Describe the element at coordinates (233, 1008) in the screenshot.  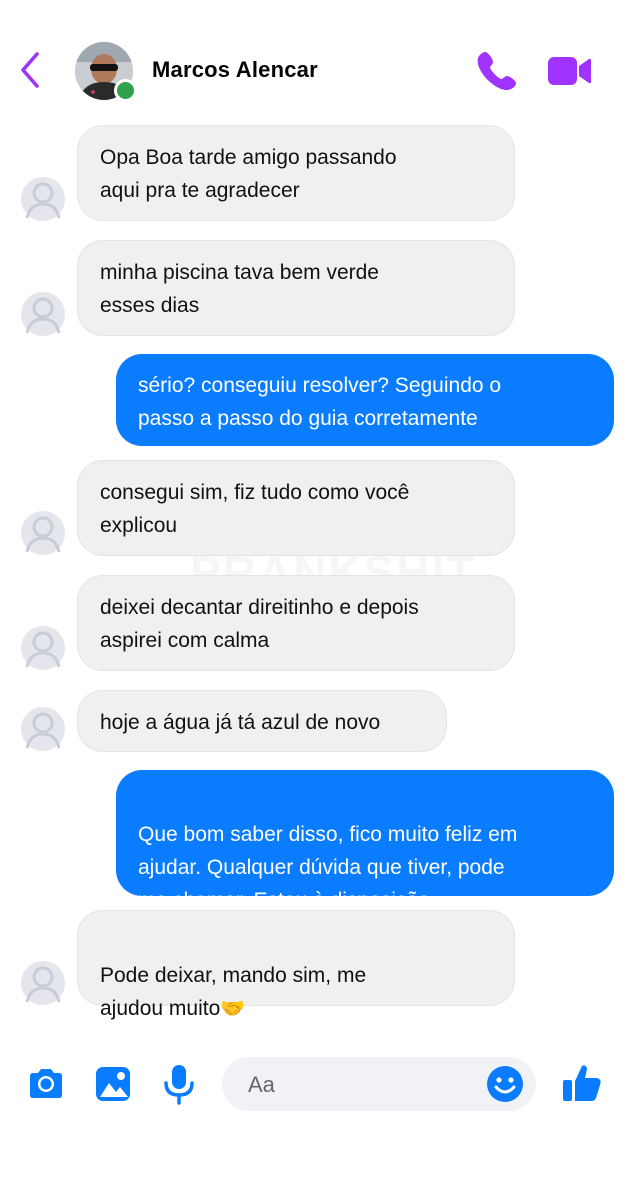
I see `handshake-emoji-icon: 🤝` at that location.